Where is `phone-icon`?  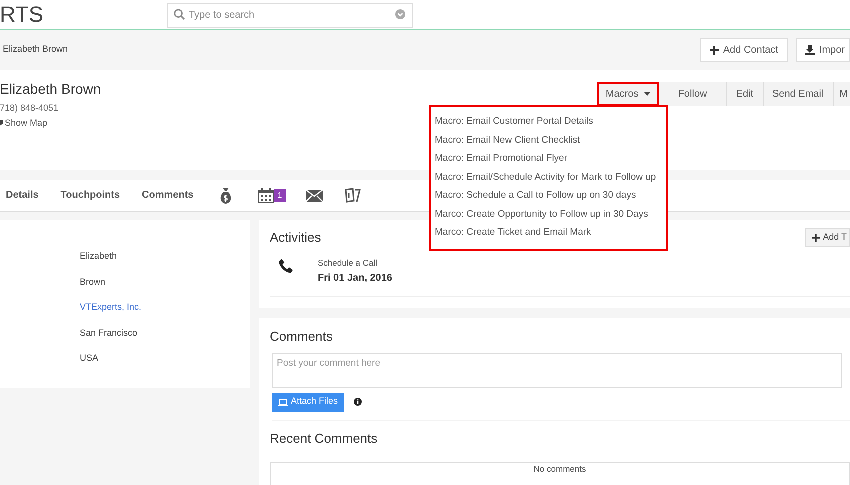
phone-icon is located at coordinates (286, 266).